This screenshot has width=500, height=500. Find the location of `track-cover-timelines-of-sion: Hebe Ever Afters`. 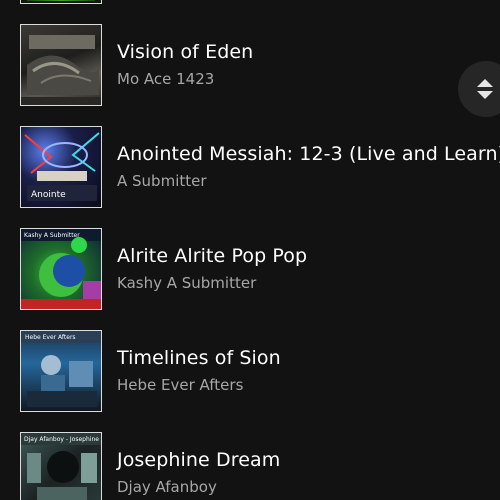

track-cover-timelines-of-sion: Hebe Ever Afters is located at coordinates (61, 371).